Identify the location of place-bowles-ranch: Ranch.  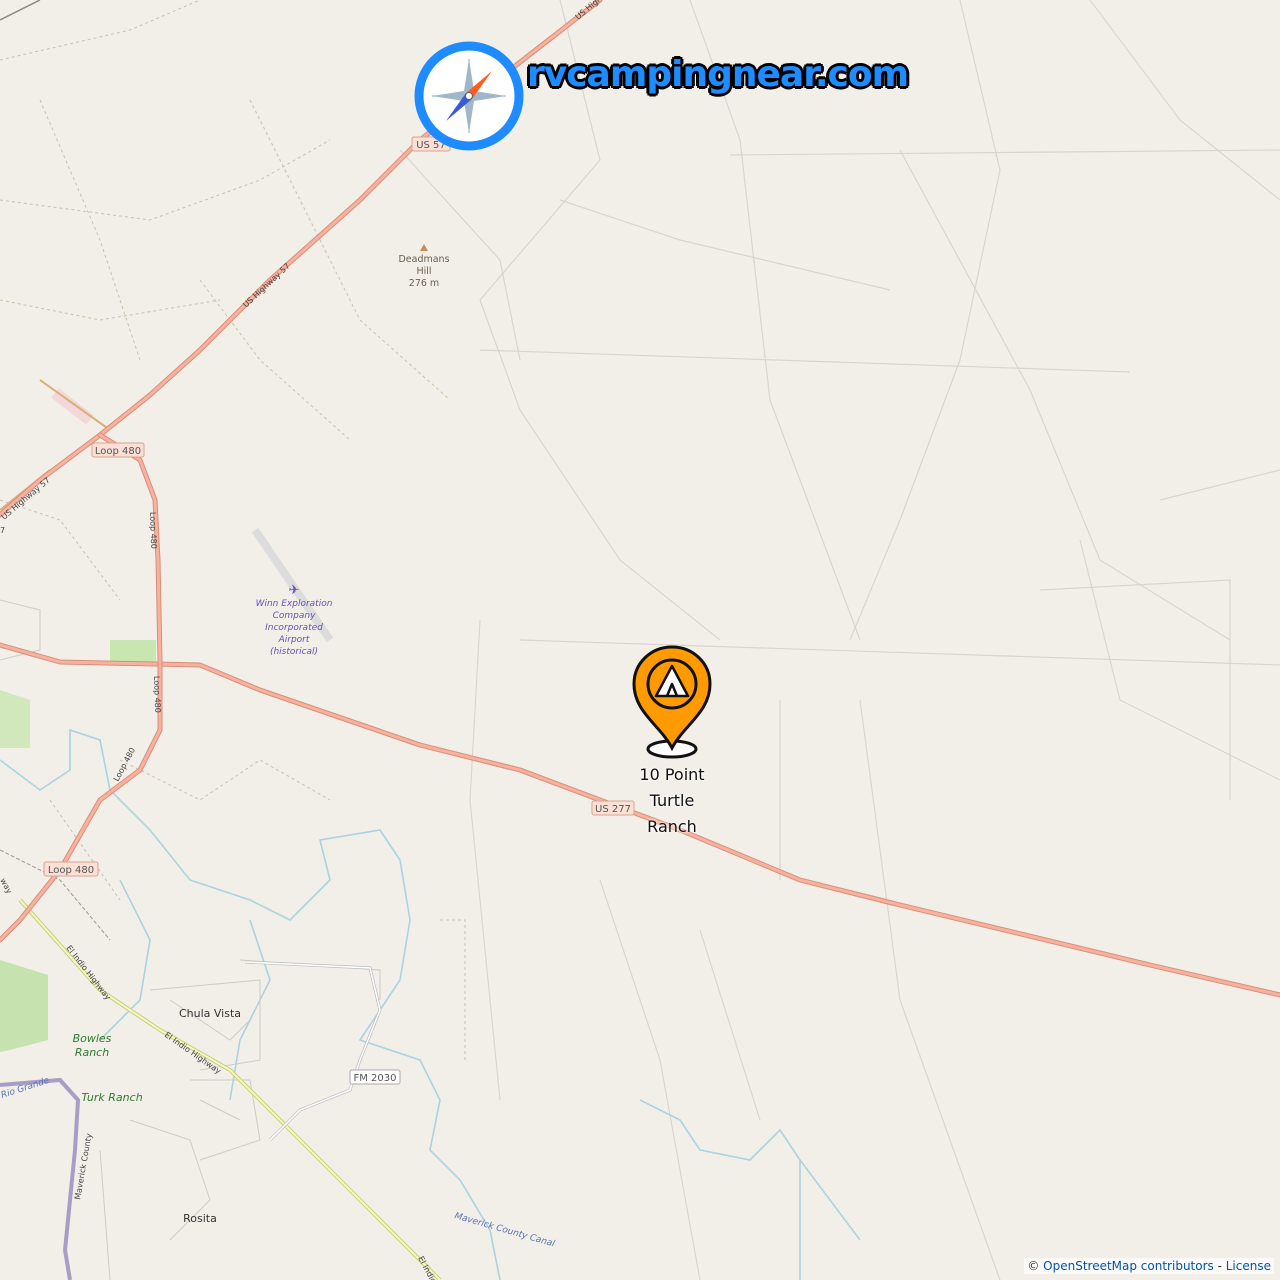
(92, 1052).